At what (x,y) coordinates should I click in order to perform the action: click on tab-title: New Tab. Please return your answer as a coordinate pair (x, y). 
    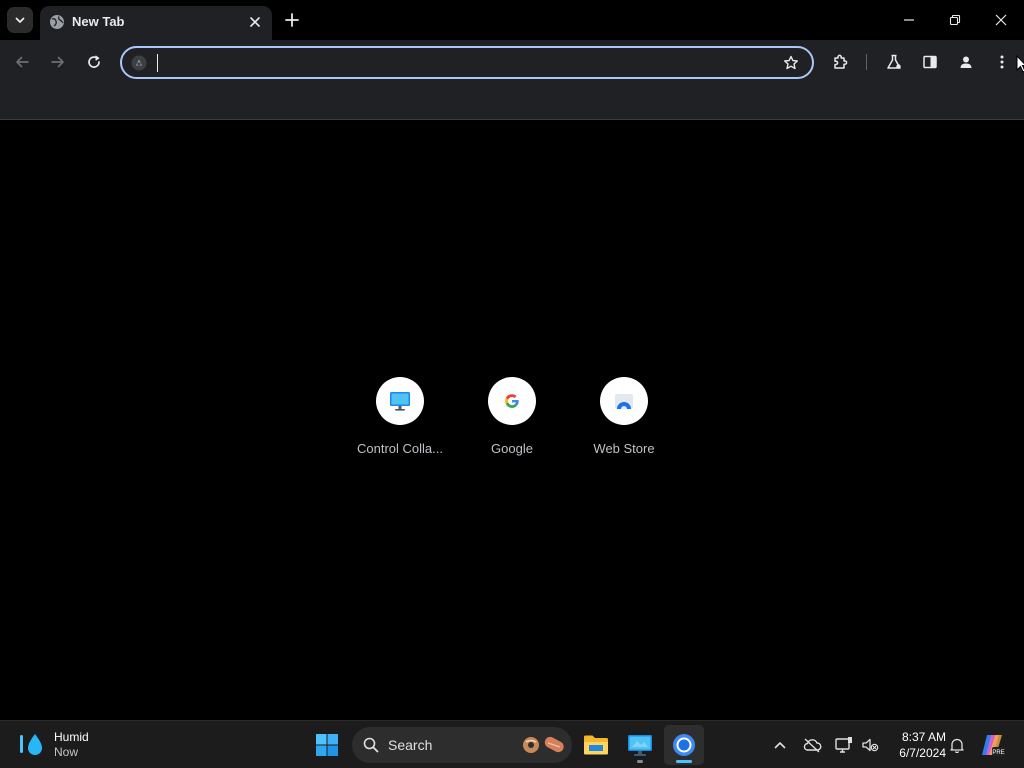
    Looking at the image, I should click on (98, 21).